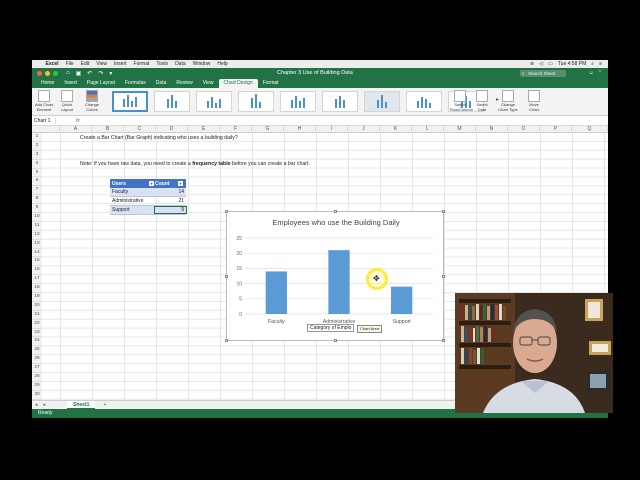 The width and height of the screenshot is (640, 480). I want to click on column-header: N, so click(492, 129).